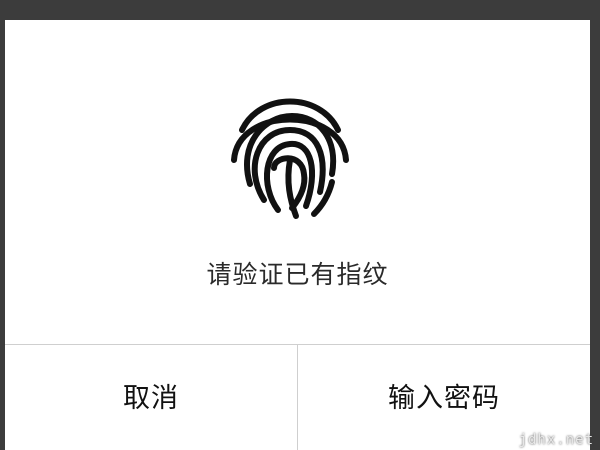 This screenshot has height=450, width=600. Describe the element at coordinates (151, 397) in the screenshot. I see `cancel-button: 取消` at that location.